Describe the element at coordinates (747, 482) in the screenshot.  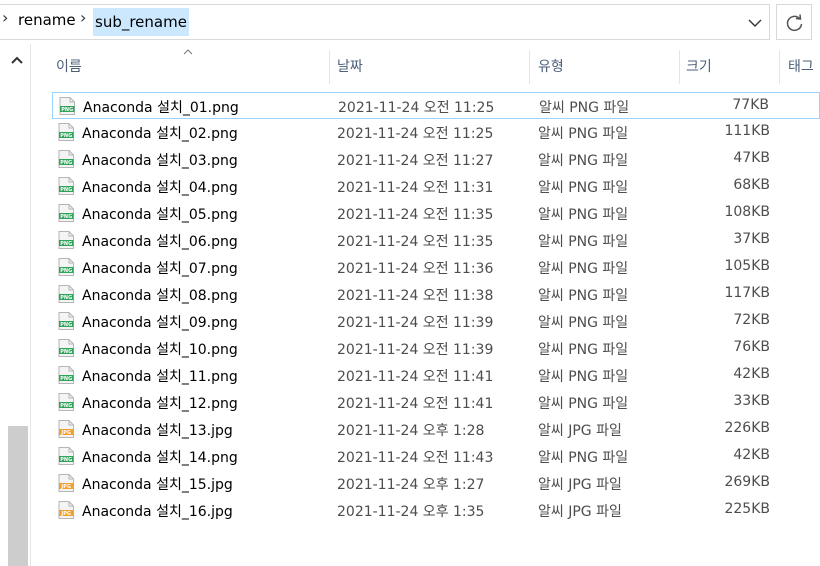
I see `file-size: 269KB` at that location.